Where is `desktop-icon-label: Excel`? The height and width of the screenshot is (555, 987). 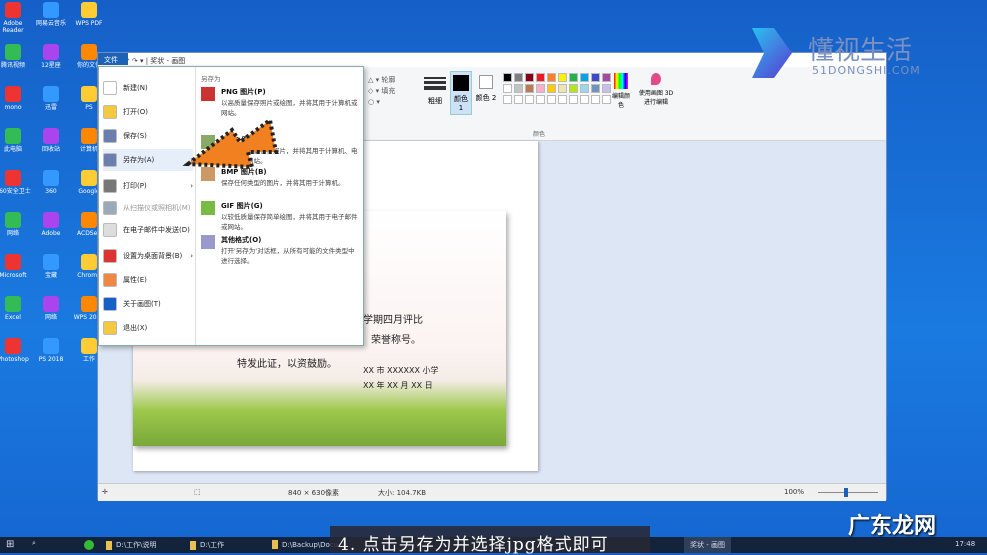
desktop-icon-label: Excel is located at coordinates (13, 317).